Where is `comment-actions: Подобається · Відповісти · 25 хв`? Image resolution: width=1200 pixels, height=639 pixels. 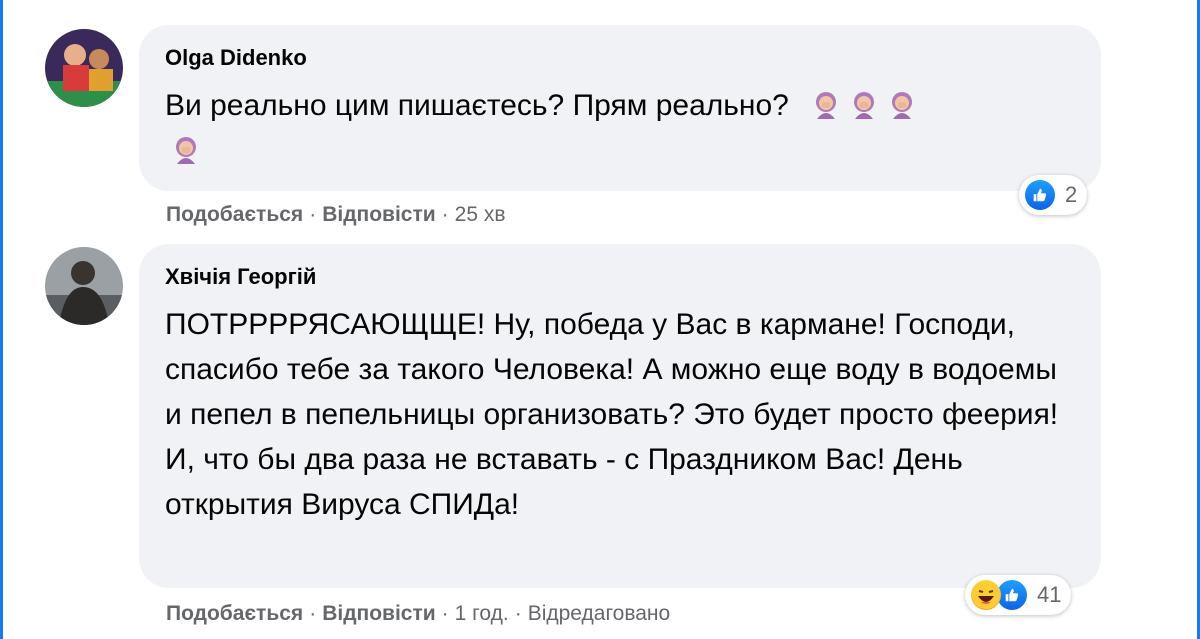
comment-actions: Подобається · Відповісти · 25 хв is located at coordinates (336, 215).